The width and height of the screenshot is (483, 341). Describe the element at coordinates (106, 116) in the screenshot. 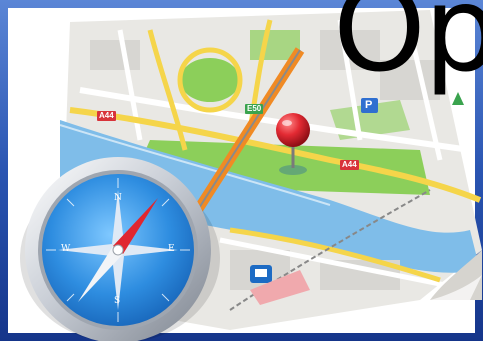

I see `road-label-a44-left: A44` at that location.